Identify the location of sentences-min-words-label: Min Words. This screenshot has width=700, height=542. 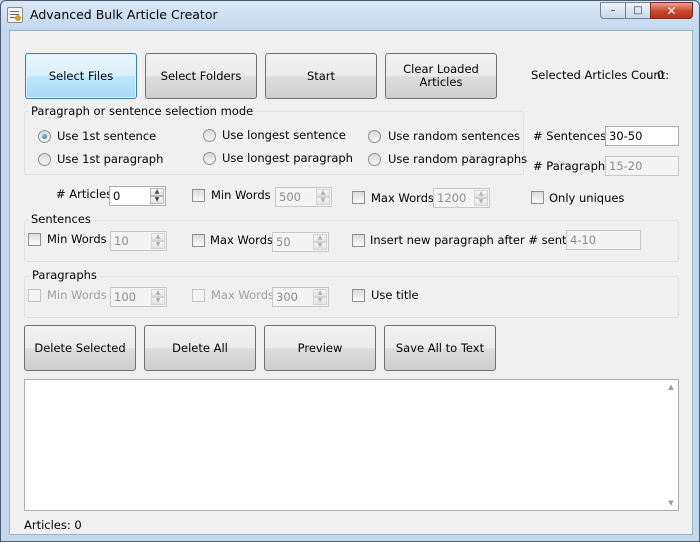
(77, 239).